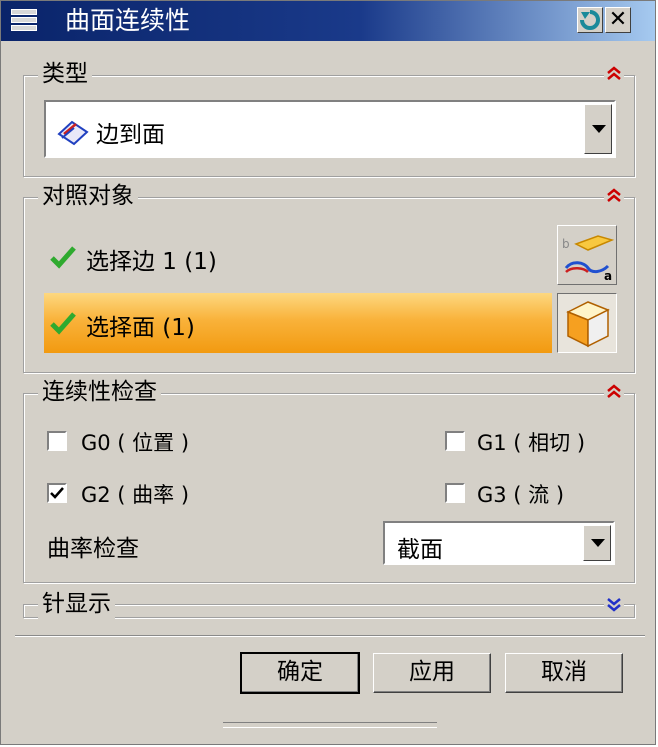 This screenshot has height=747, width=658. Describe the element at coordinates (328, 21) in the screenshot. I see `title-bar: 曲面连续性 ✕` at that location.